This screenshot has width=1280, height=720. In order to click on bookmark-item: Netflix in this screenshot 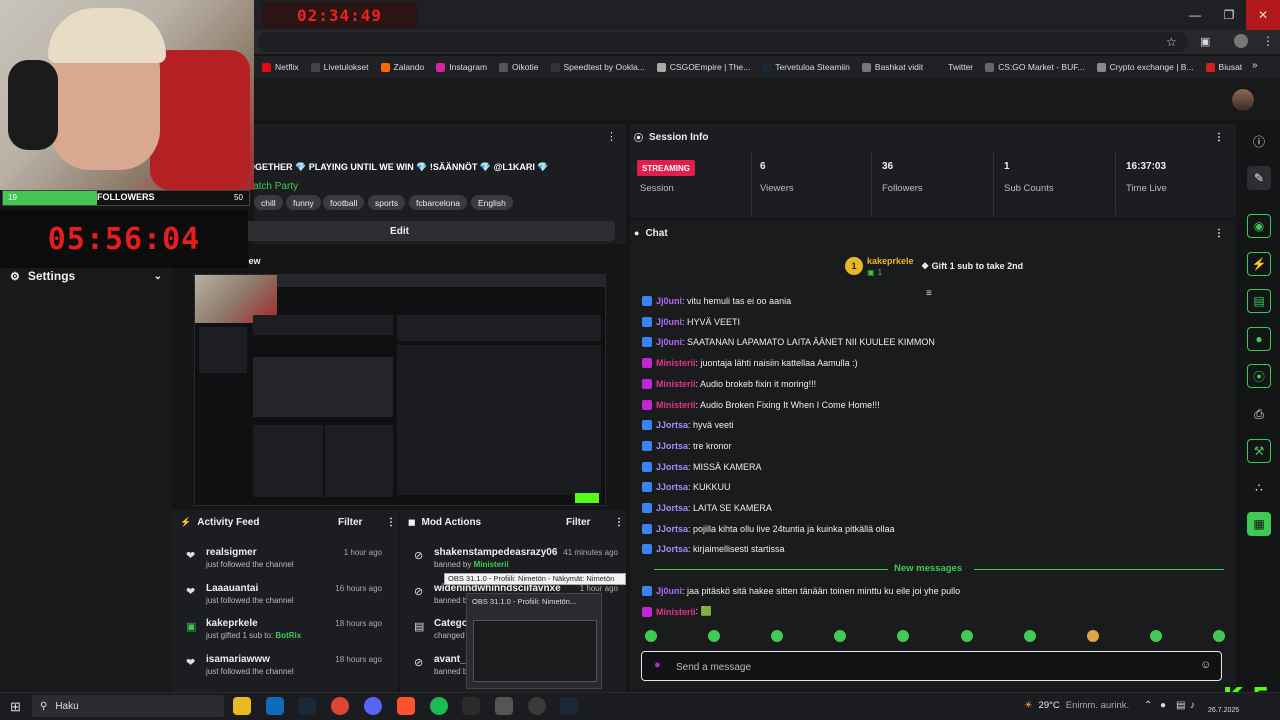, I will do `click(280, 67)`.